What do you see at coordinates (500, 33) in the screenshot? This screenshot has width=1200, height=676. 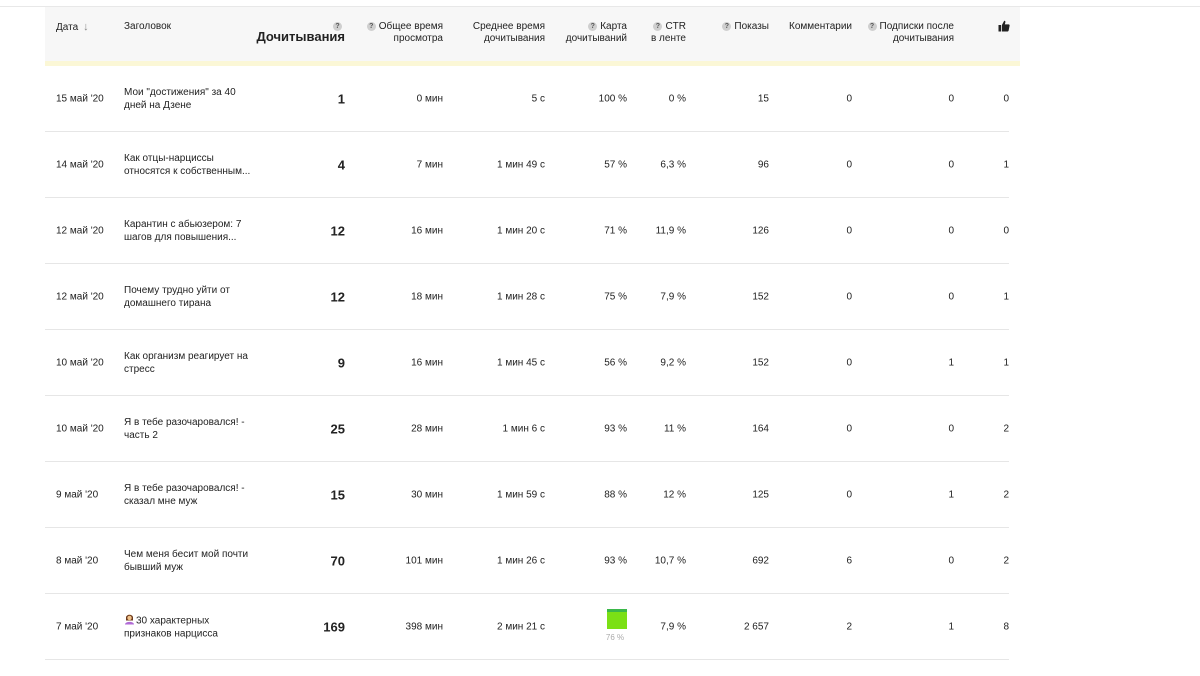 I see `header-avg-time: Среднее время дочитывания` at bounding box center [500, 33].